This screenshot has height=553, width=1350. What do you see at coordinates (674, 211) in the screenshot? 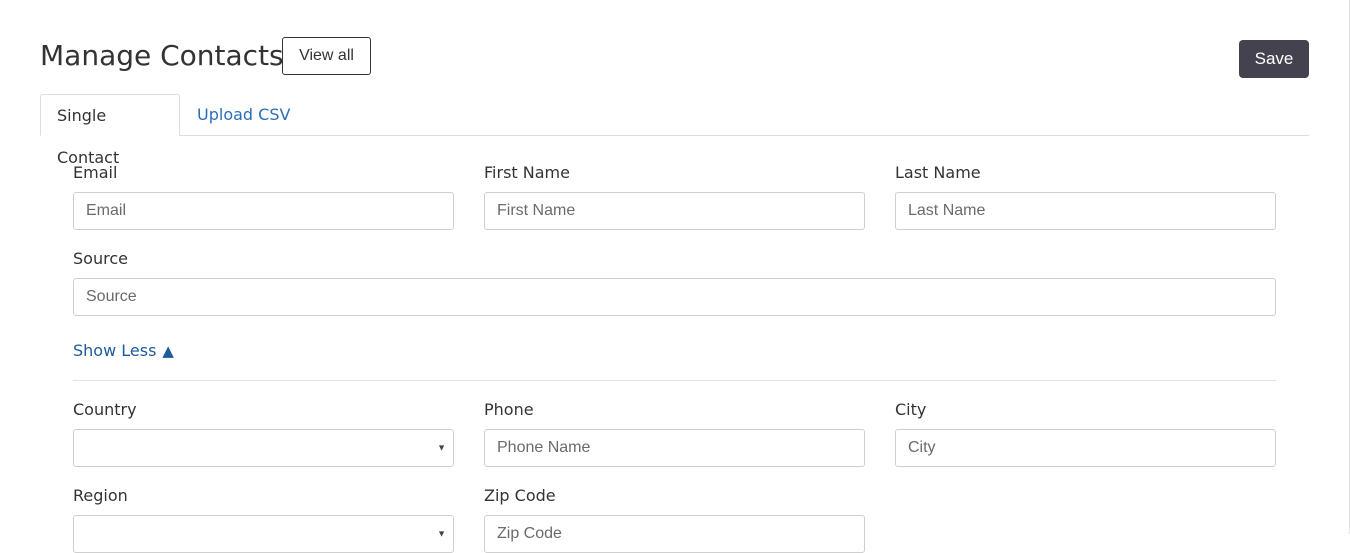
I see `first-name-field` at bounding box center [674, 211].